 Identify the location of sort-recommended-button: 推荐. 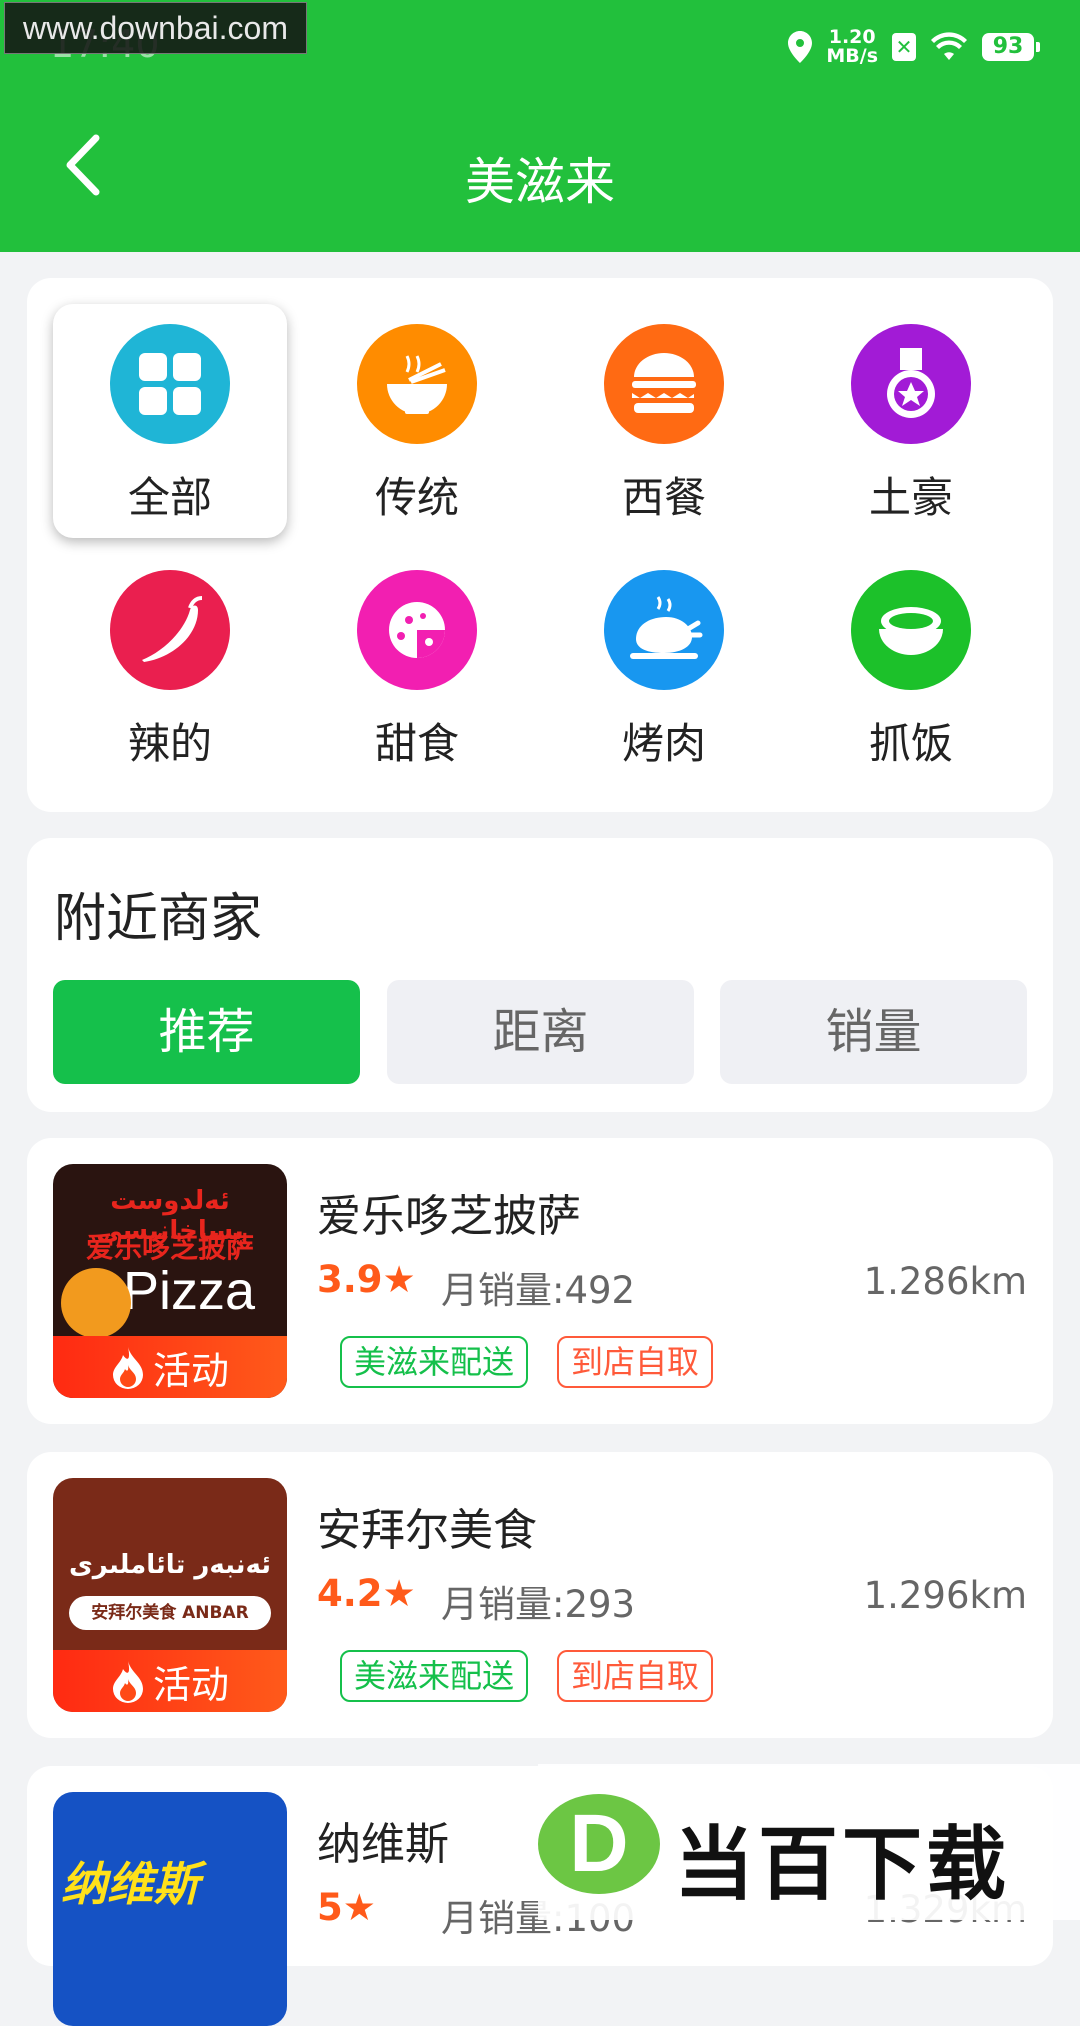
(206, 1032).